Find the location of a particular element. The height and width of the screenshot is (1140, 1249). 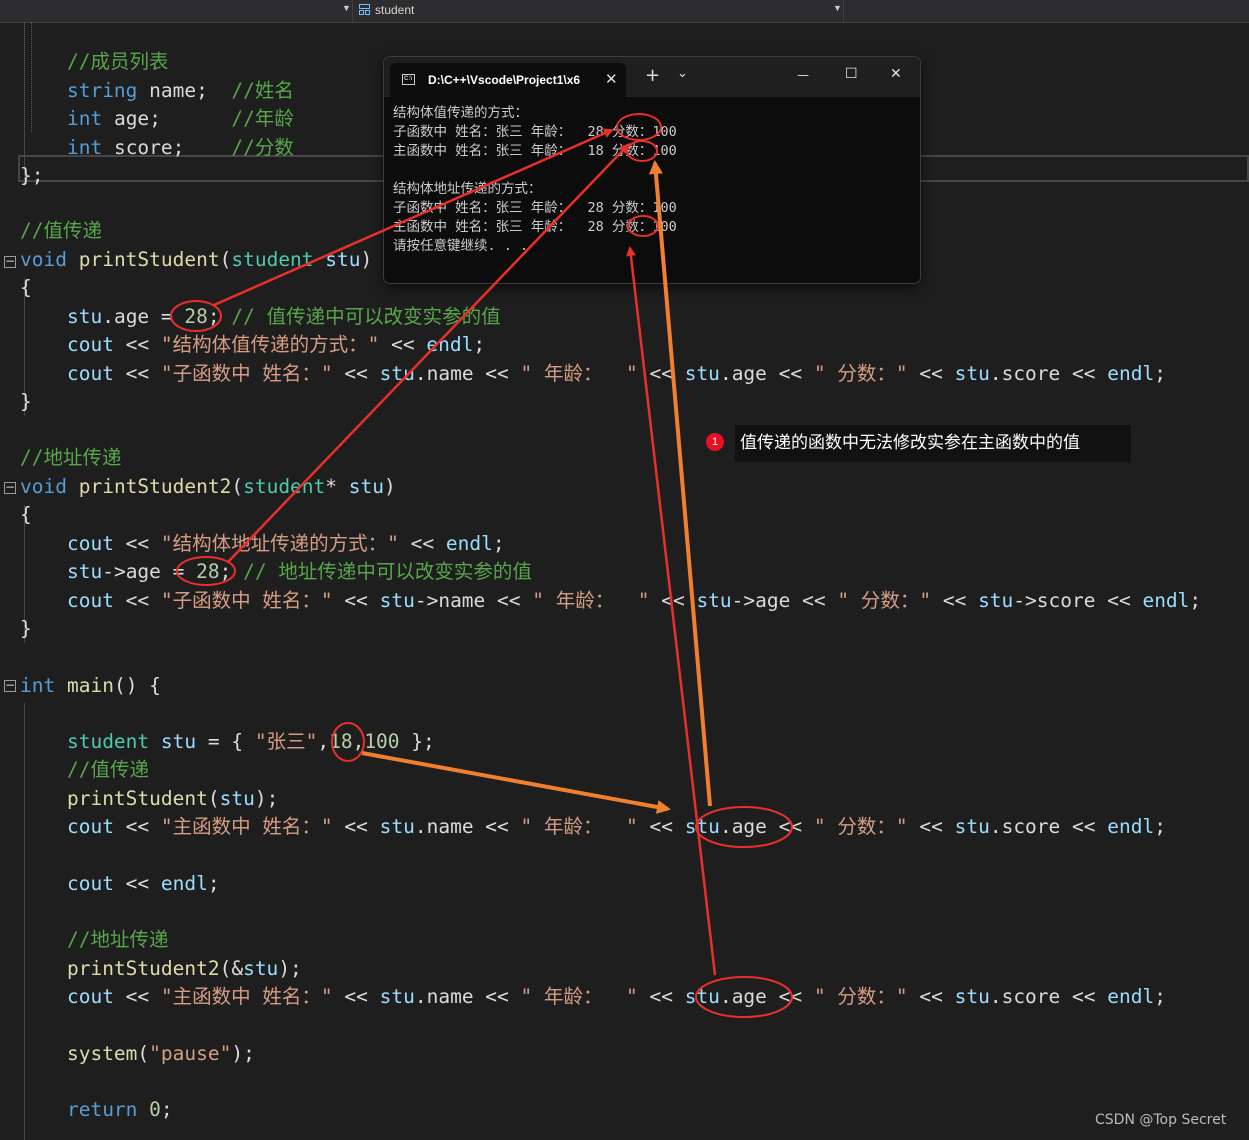

annotation-badge: 1 is located at coordinates (715, 442).